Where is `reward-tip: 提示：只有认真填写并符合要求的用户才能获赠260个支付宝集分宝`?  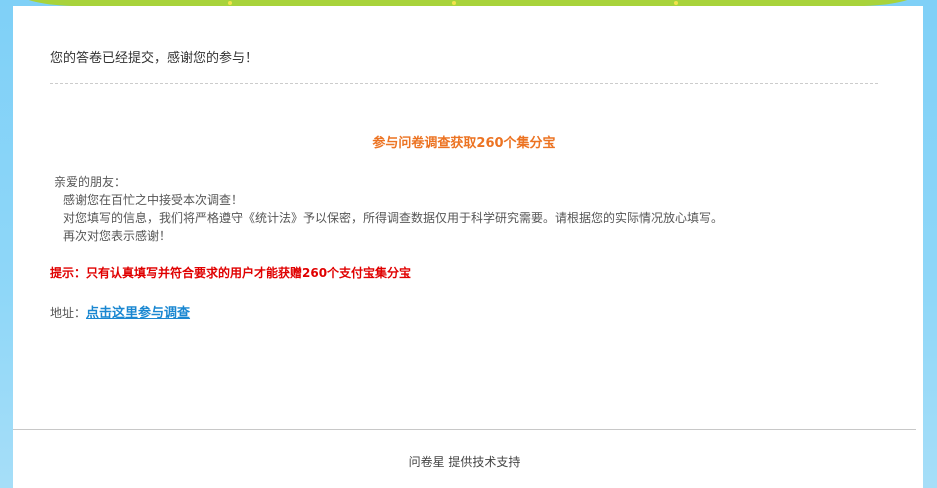
reward-tip: 提示：只有认真填写并符合要求的用户才能获赠260个支付宝集分宝 is located at coordinates (231, 273).